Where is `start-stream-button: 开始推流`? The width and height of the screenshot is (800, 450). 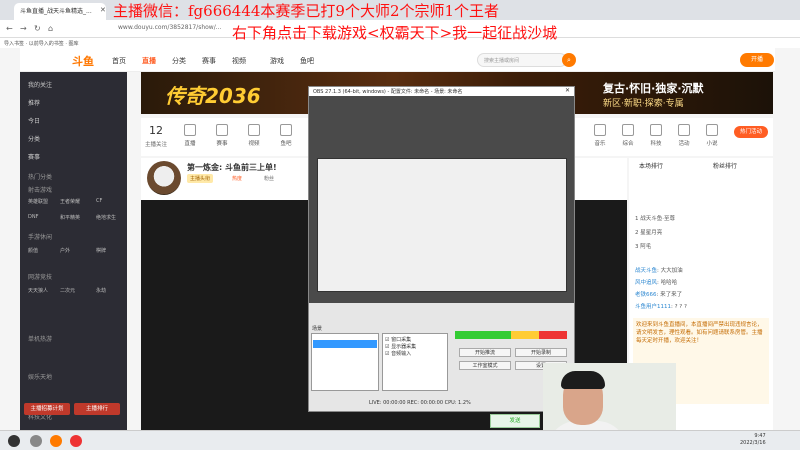
start-stream-button: 开始推流 is located at coordinates (485, 352).